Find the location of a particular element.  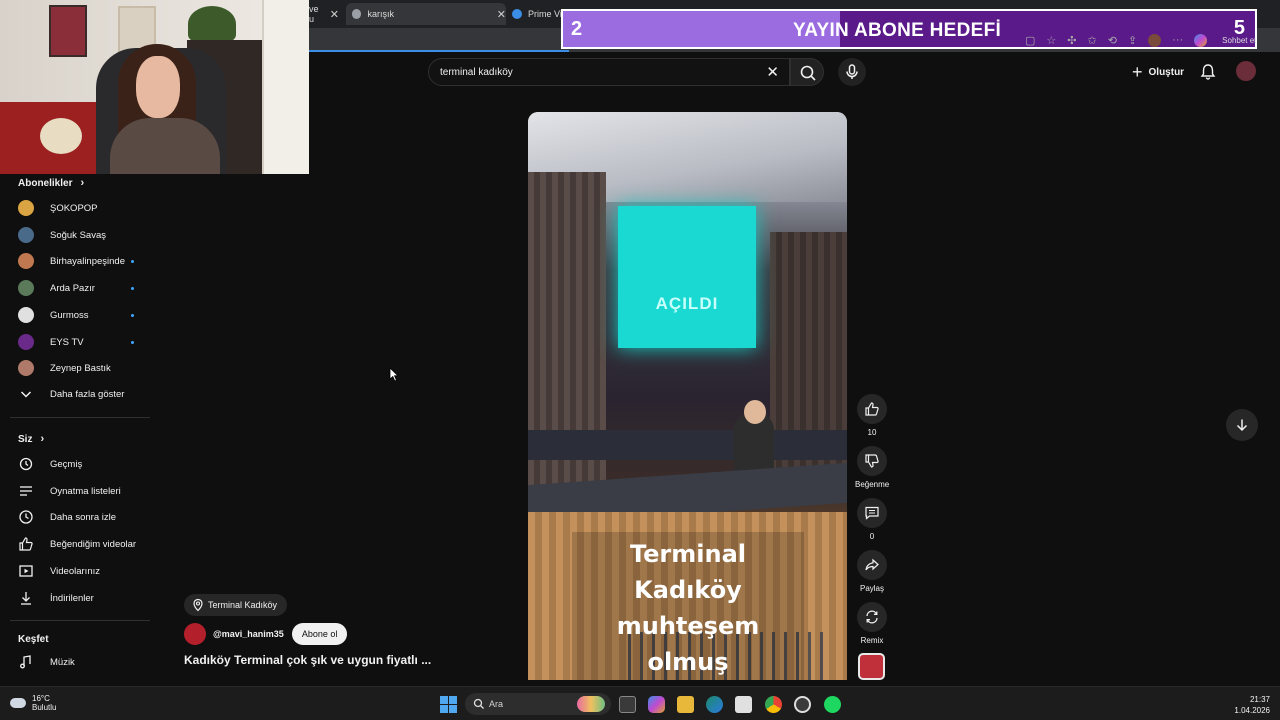

like-action: 10 is located at coordinates (872, 415).